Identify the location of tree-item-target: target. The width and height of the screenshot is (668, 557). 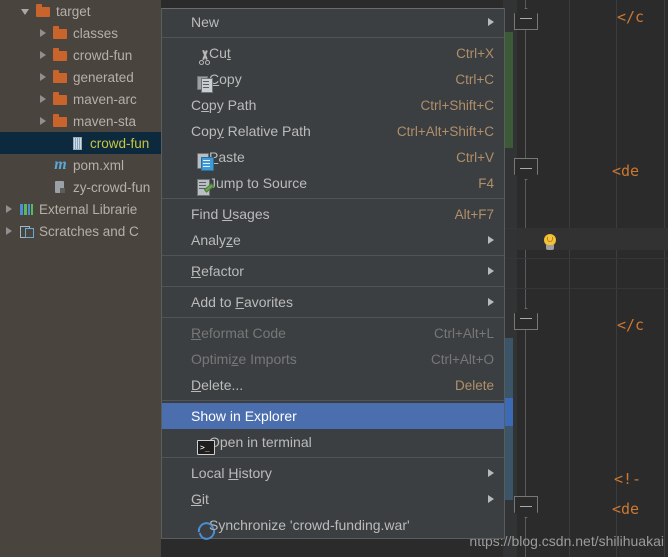
(80, 11).